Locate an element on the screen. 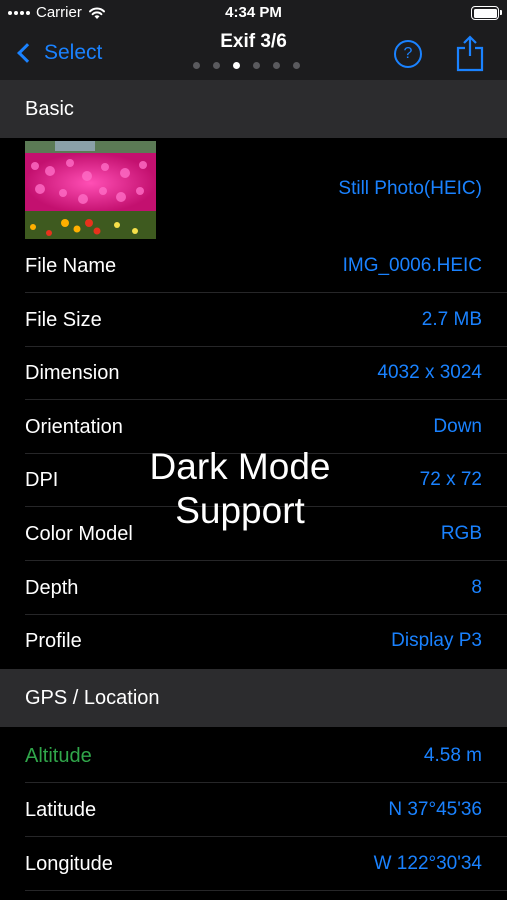 The height and width of the screenshot is (900, 507). status-bar: Carrier 4:34 PM is located at coordinates (253, 14).